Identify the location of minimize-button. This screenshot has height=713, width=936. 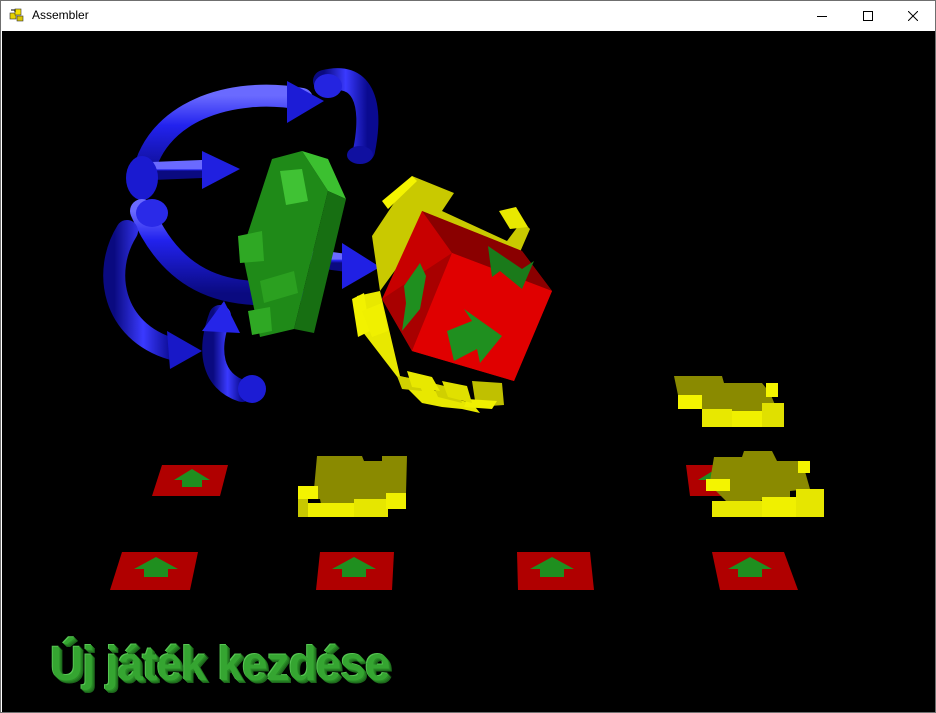
(822, 16).